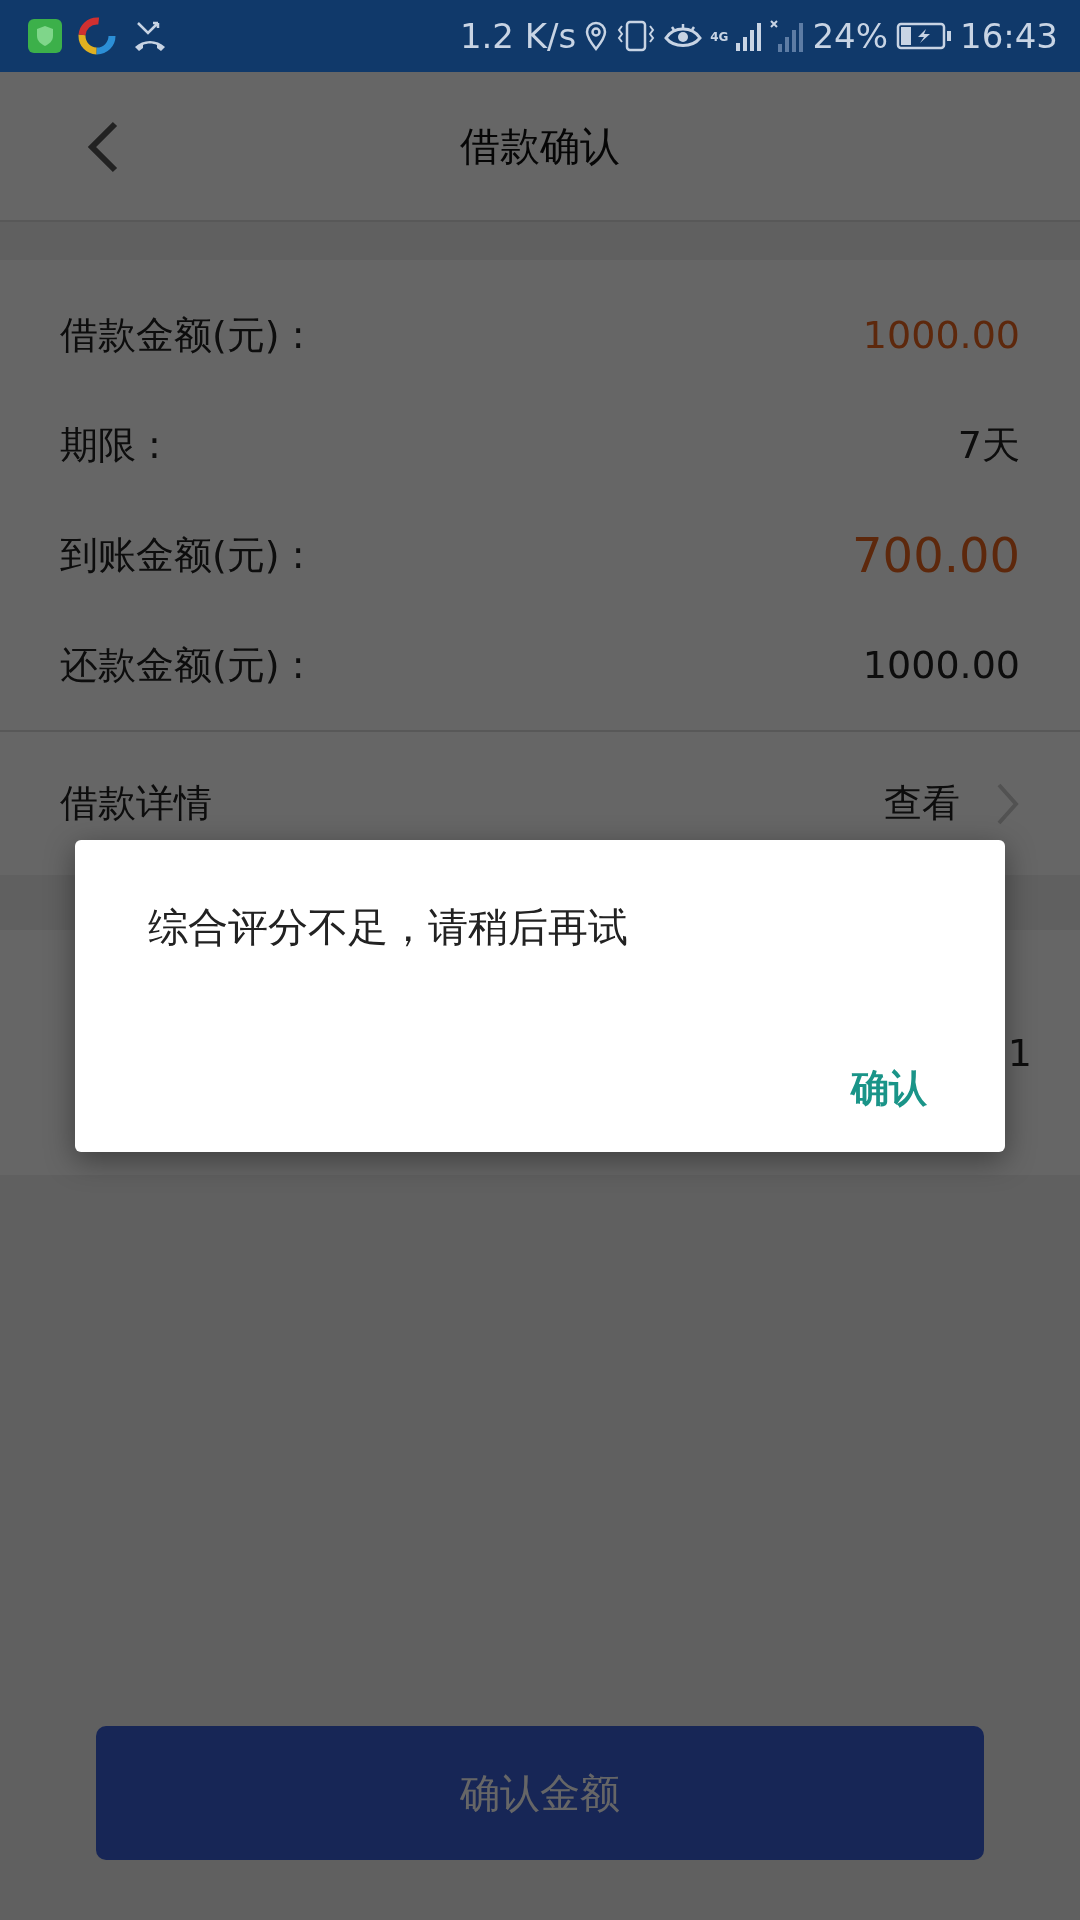 Image resolution: width=1080 pixels, height=1920 pixels. What do you see at coordinates (182, 335) in the screenshot?
I see `field-label: 借款金额(元) :` at bounding box center [182, 335].